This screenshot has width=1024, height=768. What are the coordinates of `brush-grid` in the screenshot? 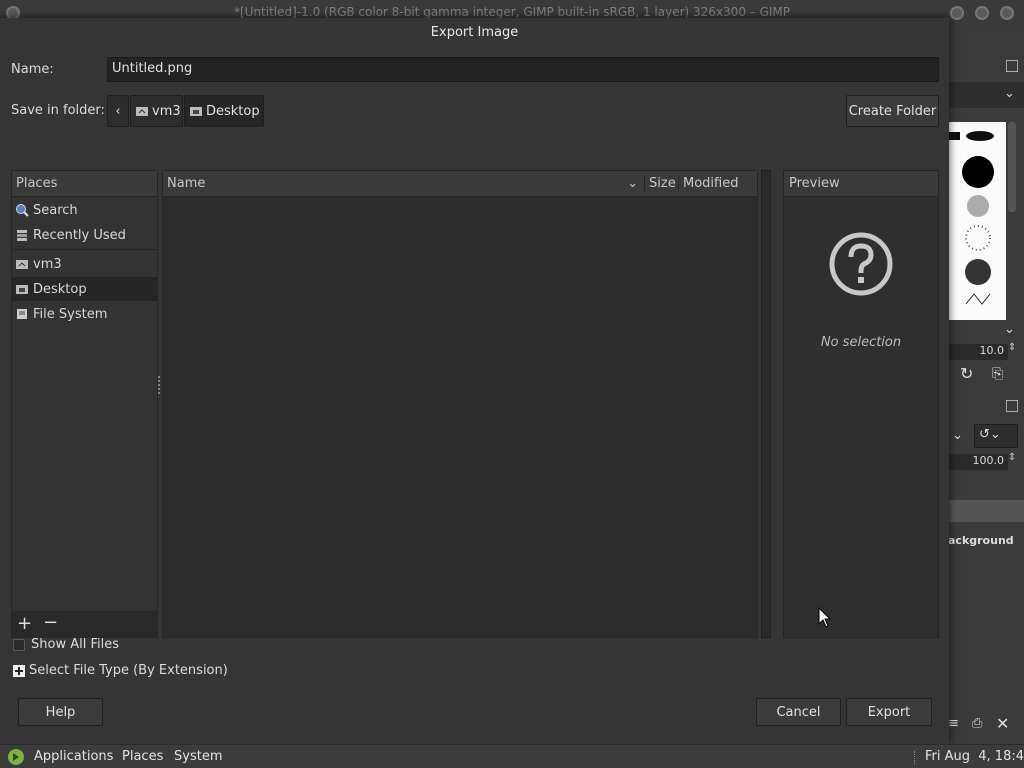 It's located at (977, 221).